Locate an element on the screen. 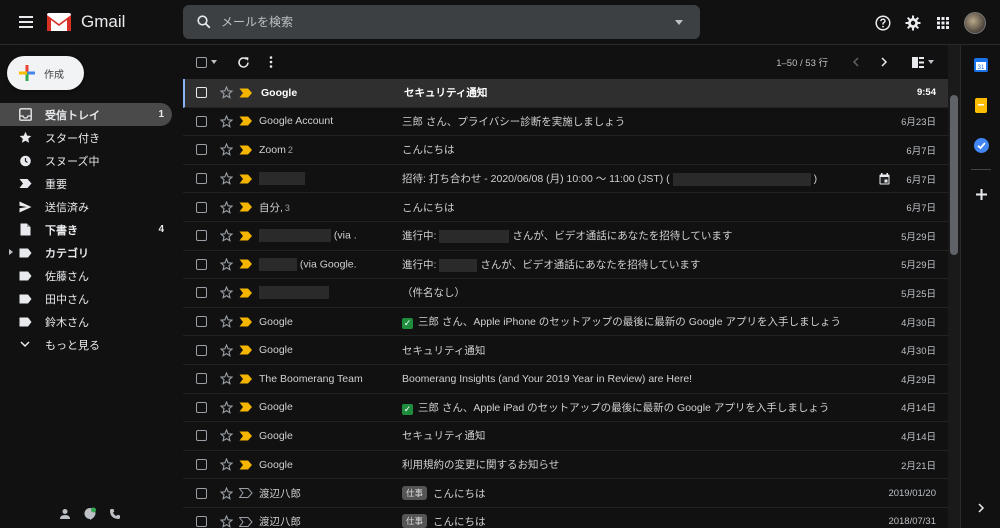 The width and height of the screenshot is (1000, 528). person-icon is located at coordinates (65, 514).